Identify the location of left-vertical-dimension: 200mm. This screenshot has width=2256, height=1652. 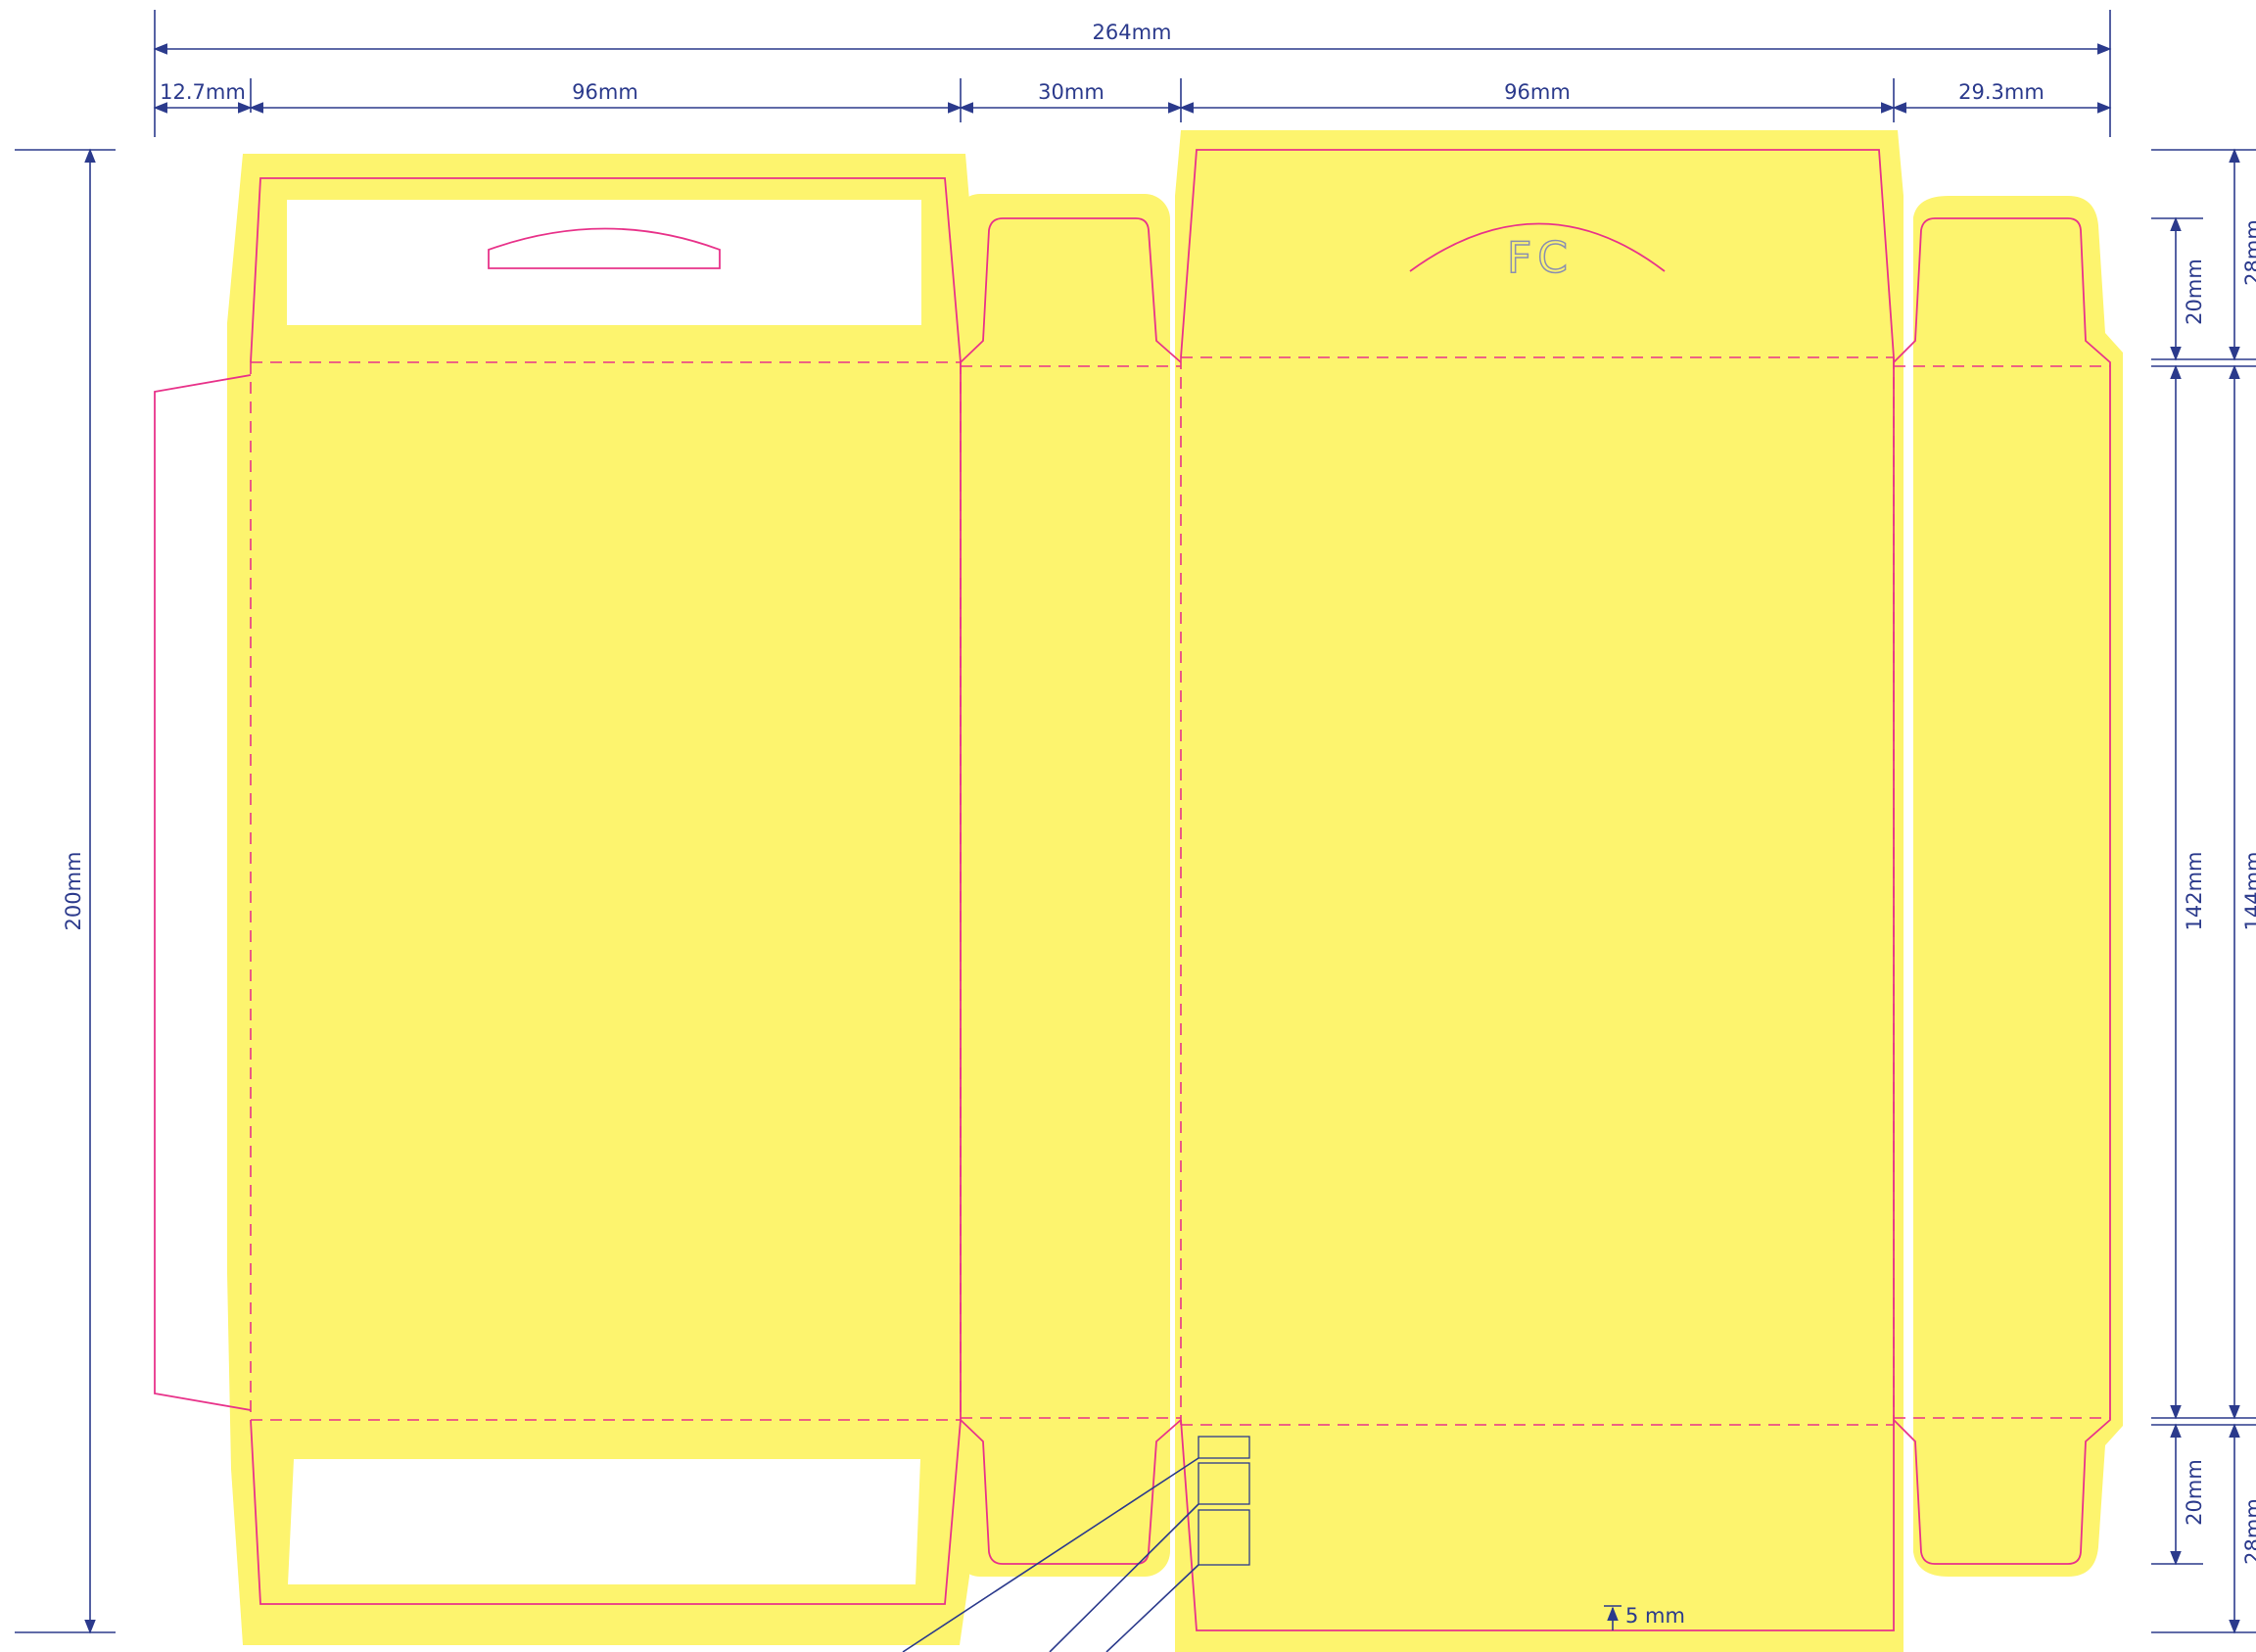
(65, 891).